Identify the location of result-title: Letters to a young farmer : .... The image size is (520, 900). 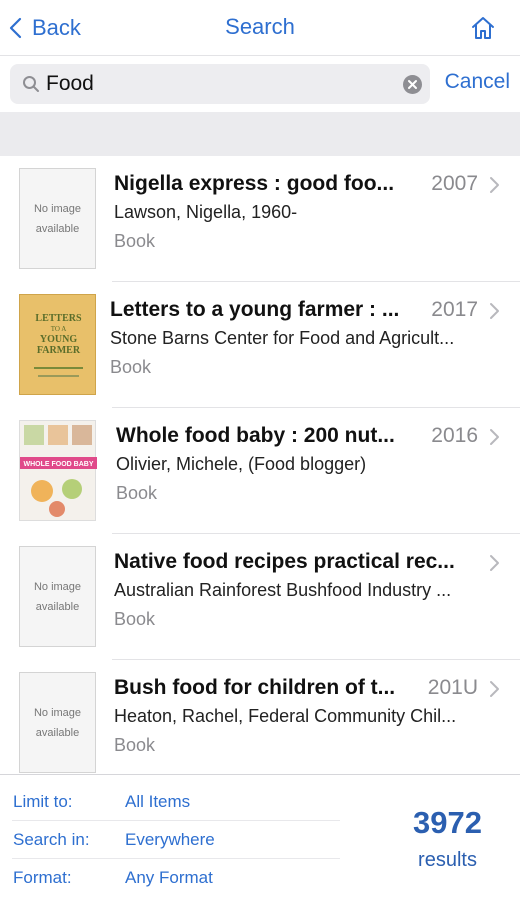
(255, 309).